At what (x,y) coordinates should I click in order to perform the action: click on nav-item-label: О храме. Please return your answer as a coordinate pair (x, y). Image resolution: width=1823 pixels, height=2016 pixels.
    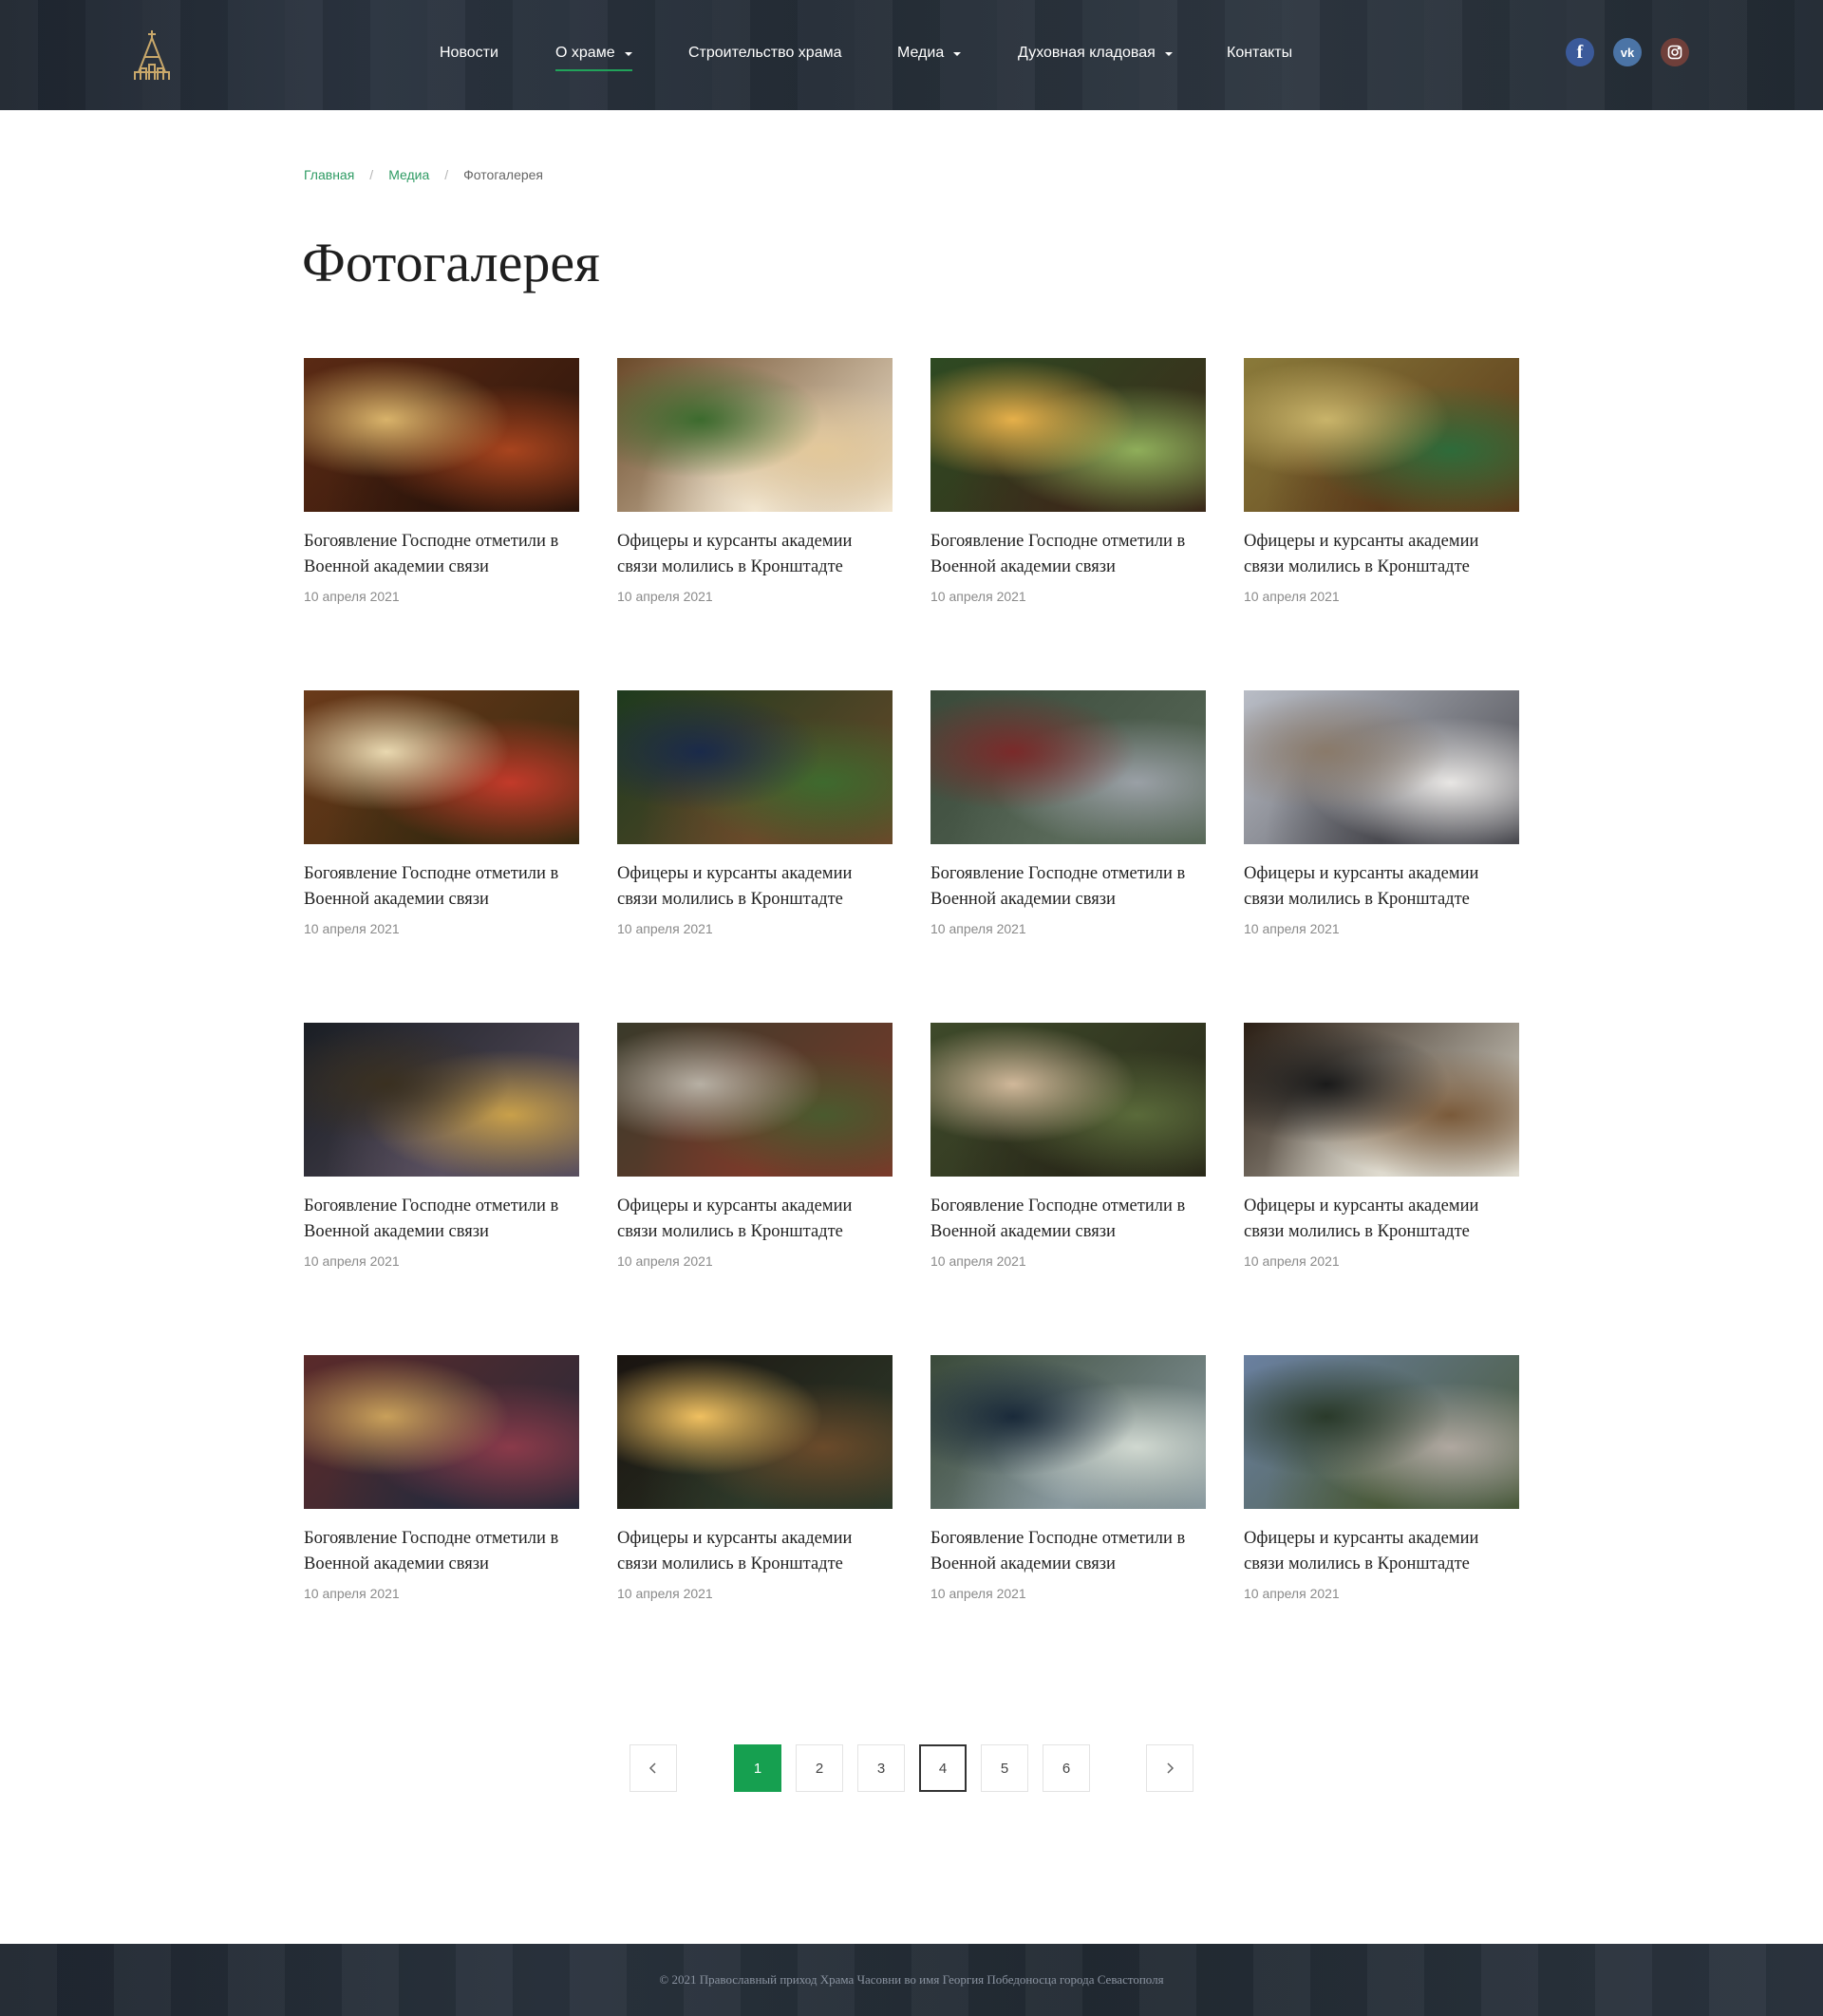
    Looking at the image, I should click on (585, 53).